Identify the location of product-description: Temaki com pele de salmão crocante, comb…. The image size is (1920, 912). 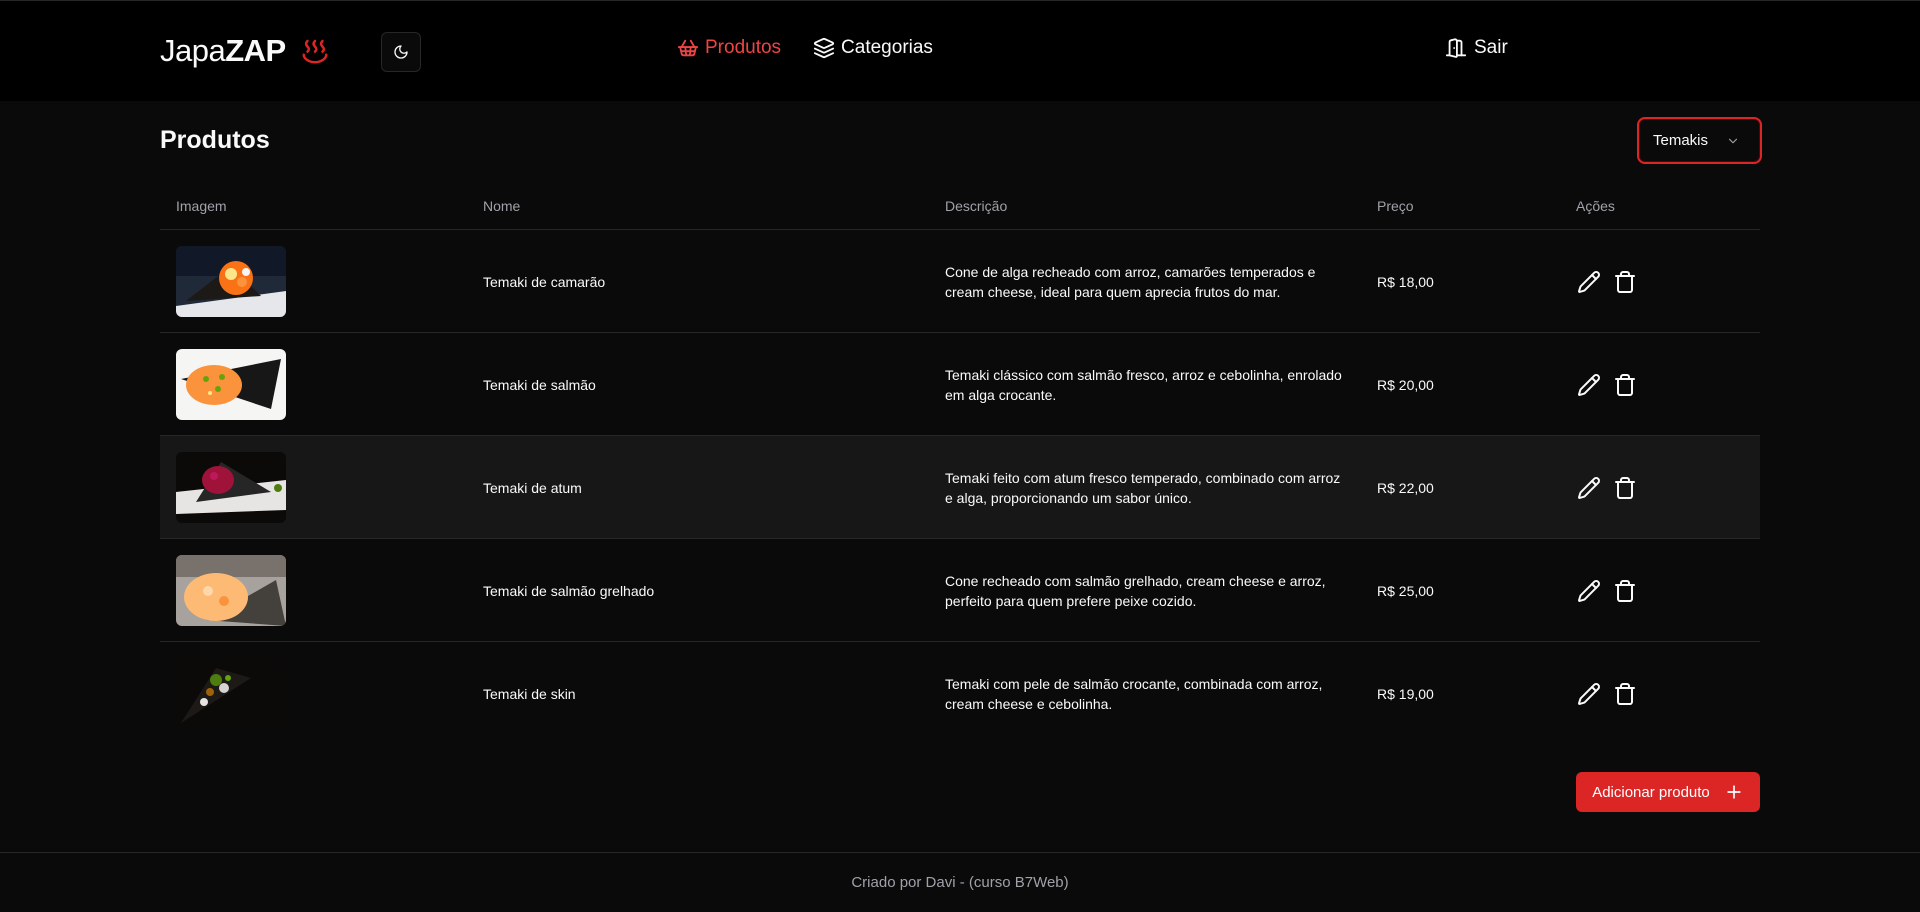
(1134, 693).